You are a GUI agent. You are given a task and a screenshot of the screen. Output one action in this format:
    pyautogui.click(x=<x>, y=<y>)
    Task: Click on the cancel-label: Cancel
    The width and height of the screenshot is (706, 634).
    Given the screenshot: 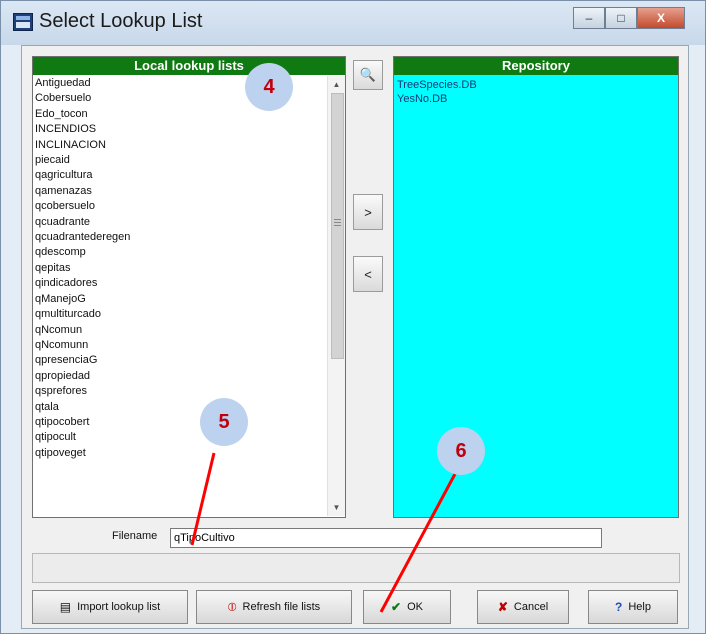 What is the action you would take?
    pyautogui.click(x=531, y=607)
    